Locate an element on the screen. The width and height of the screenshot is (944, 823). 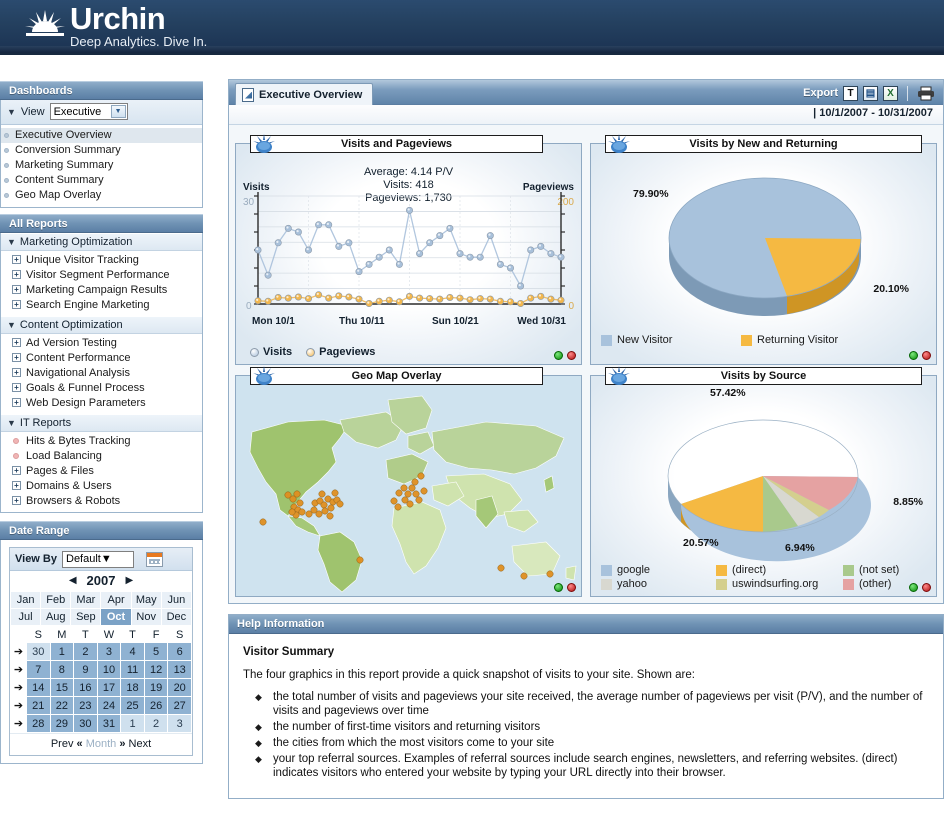
calendar-day: 27 is located at coordinates (179, 705).